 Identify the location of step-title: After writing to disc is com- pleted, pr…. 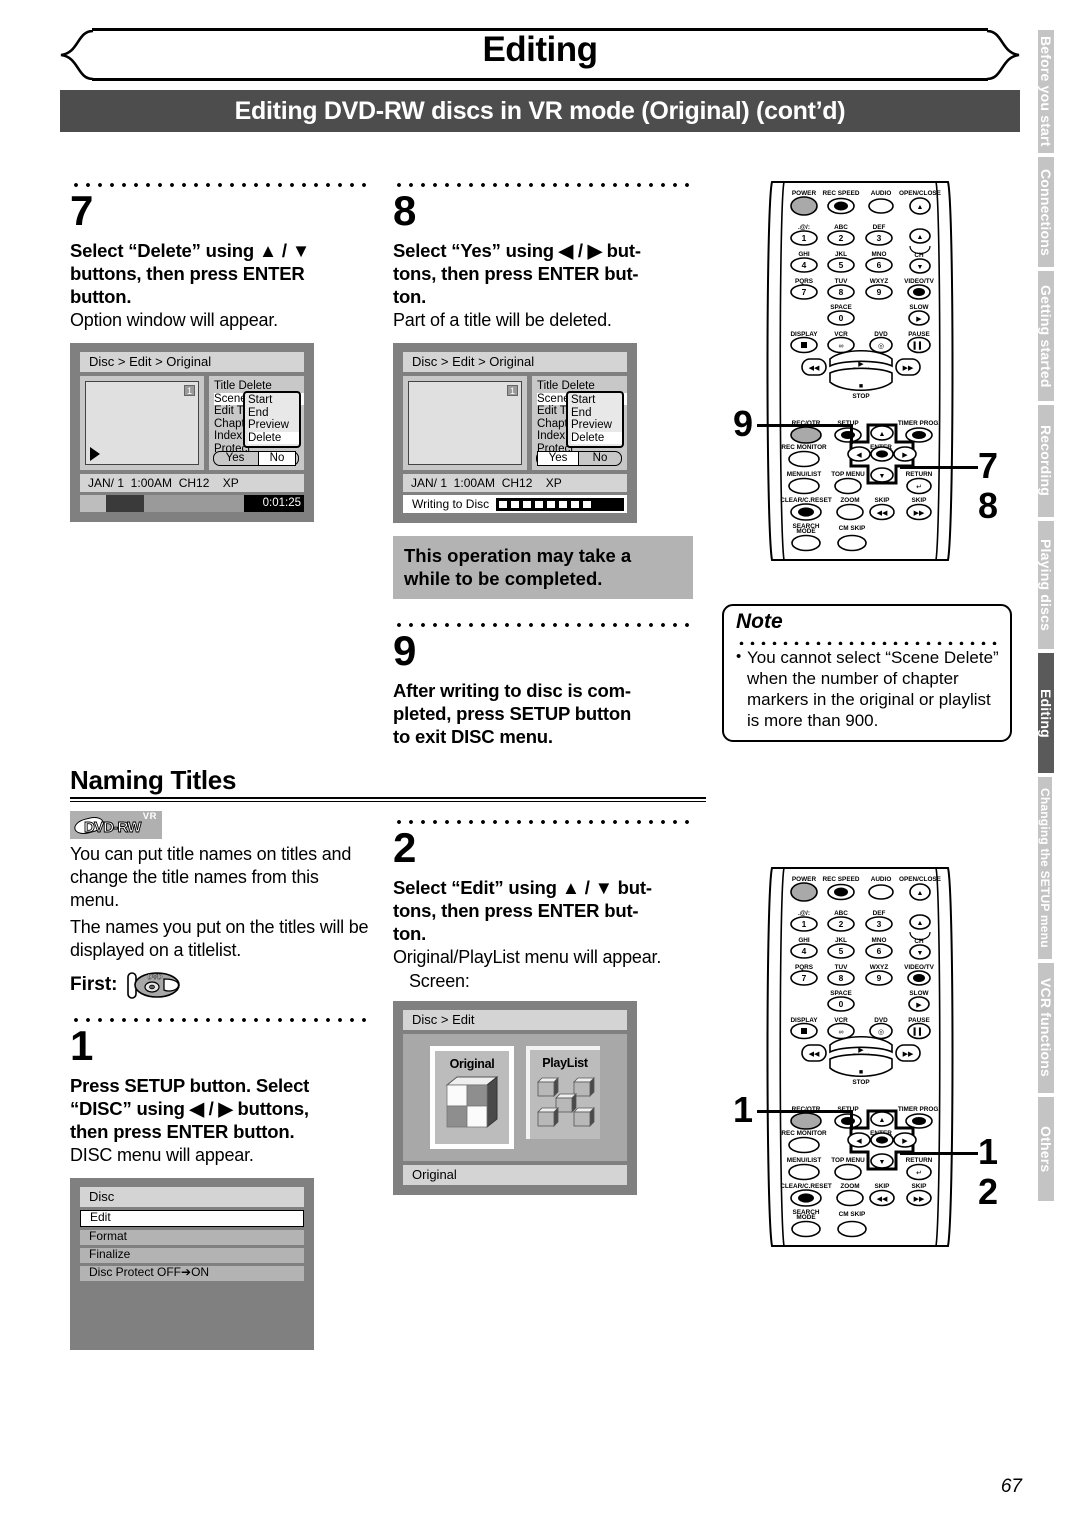
(543, 713).